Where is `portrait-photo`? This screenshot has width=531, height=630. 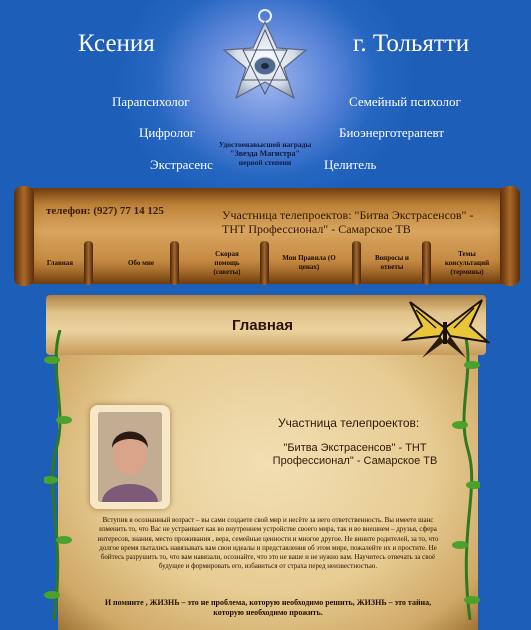 portrait-photo is located at coordinates (130, 457).